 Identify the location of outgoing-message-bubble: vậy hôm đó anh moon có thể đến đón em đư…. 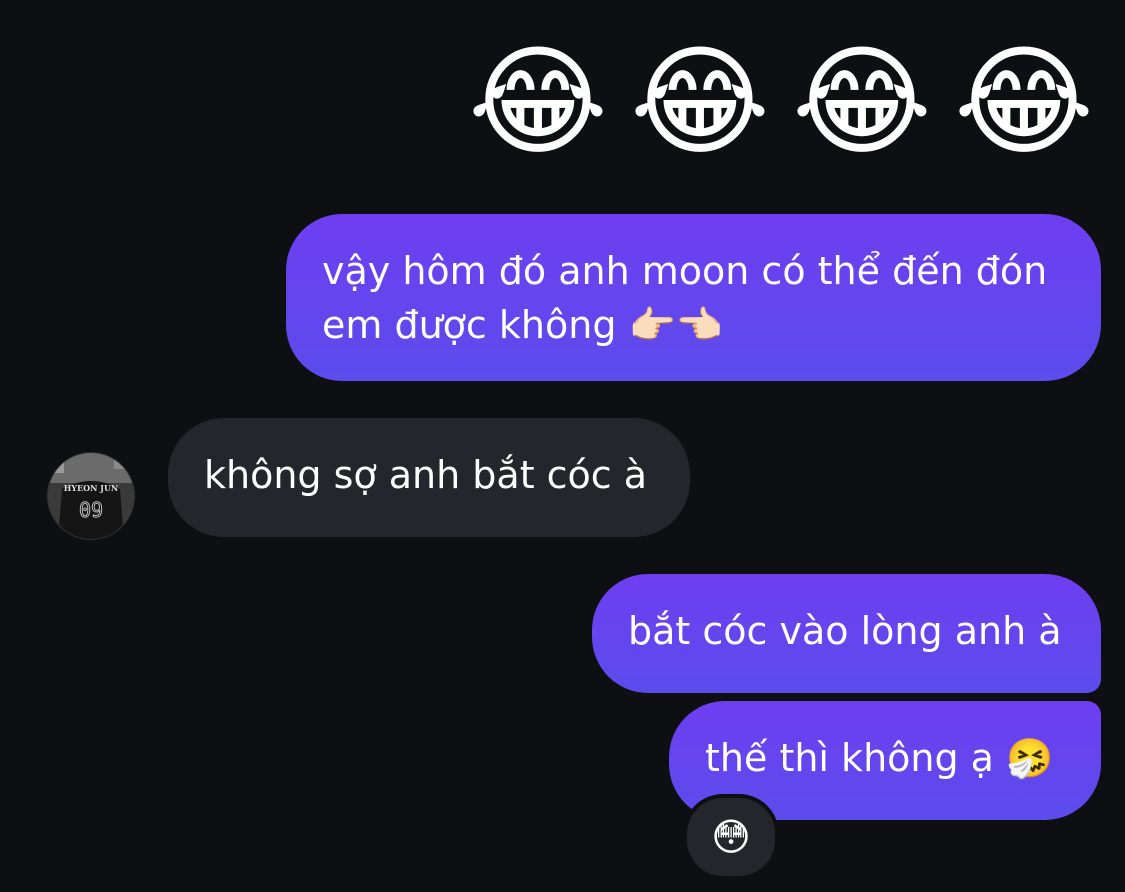
(693, 297).